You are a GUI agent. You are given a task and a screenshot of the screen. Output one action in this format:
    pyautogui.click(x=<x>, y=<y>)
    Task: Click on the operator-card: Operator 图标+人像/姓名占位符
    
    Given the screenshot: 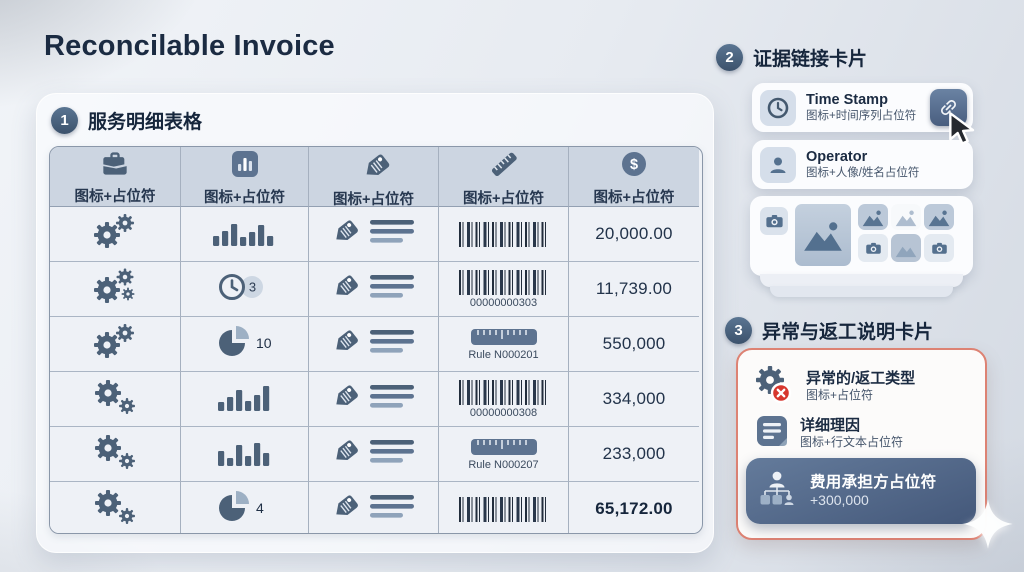 What is the action you would take?
    pyautogui.click(x=862, y=164)
    